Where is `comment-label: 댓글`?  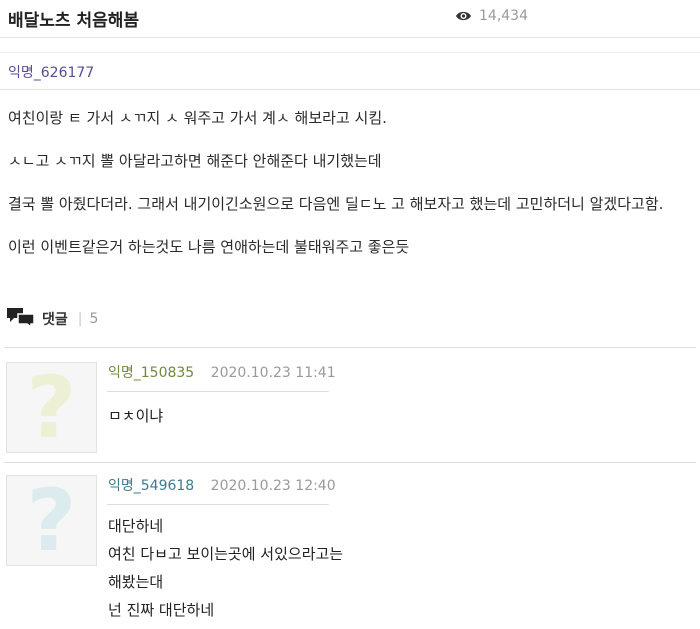
comment-label: 댓글 is located at coordinates (55, 320).